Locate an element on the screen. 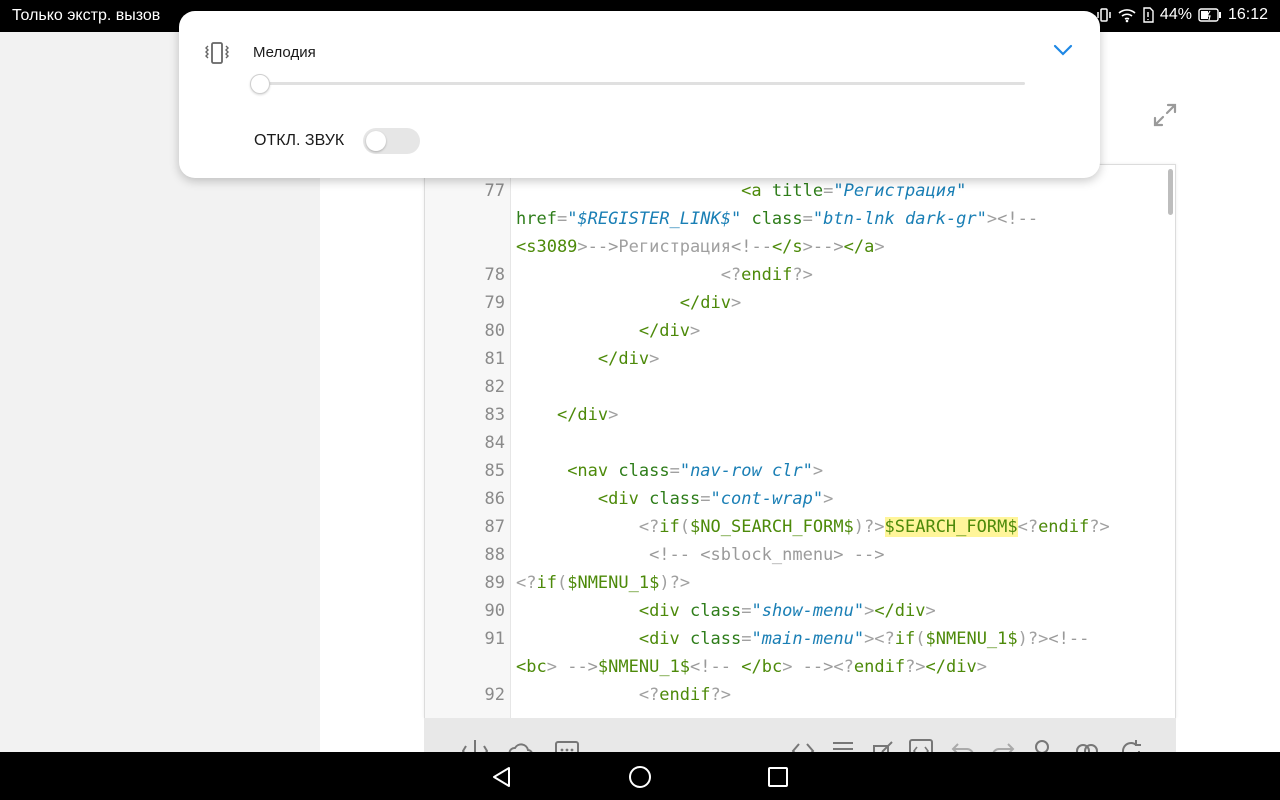  vibrate-icon is located at coordinates (217, 53).